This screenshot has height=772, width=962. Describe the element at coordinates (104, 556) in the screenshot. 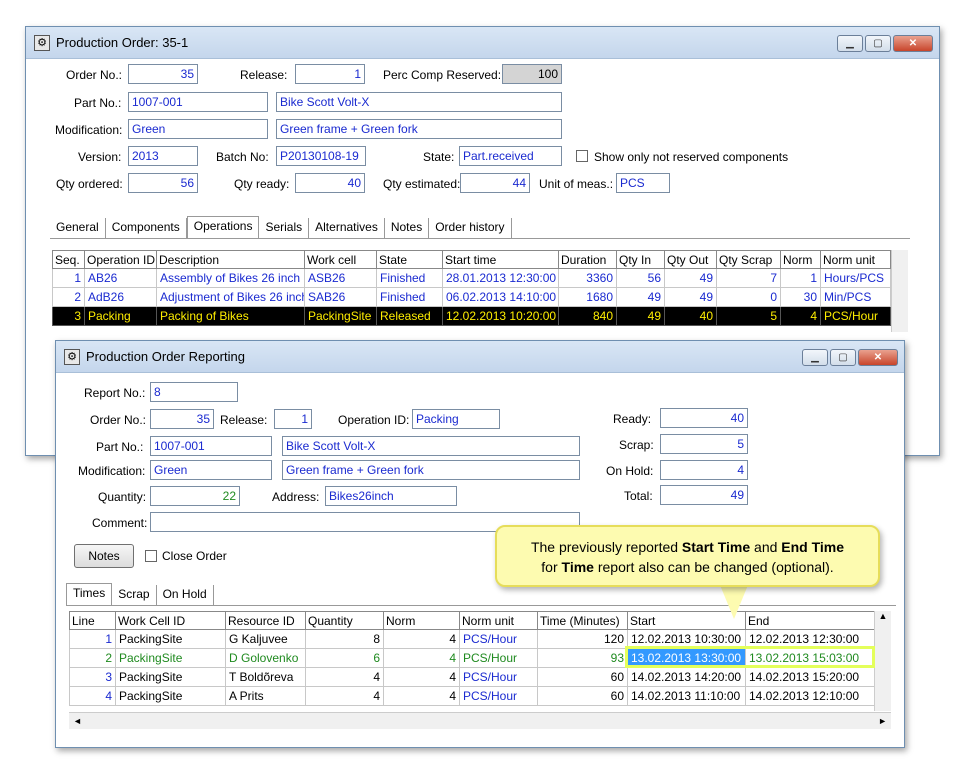

I see `notes-button: Notes` at that location.